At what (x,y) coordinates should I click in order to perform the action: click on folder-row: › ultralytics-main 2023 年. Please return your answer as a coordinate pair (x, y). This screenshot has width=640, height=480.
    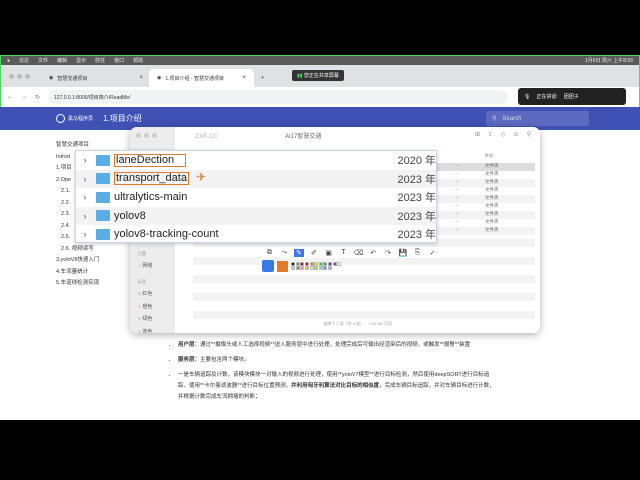
    Looking at the image, I should click on (256, 197).